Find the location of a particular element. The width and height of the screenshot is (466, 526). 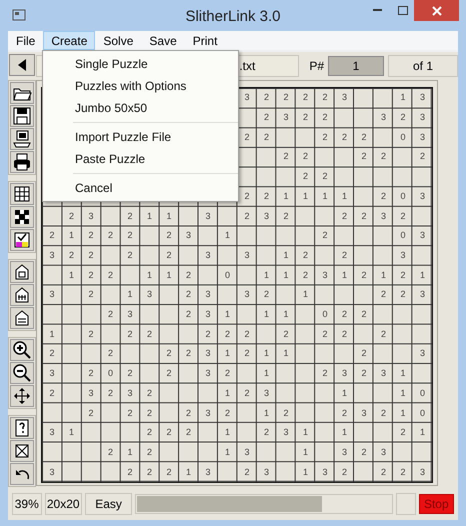

folder-button is located at coordinates (22, 93).